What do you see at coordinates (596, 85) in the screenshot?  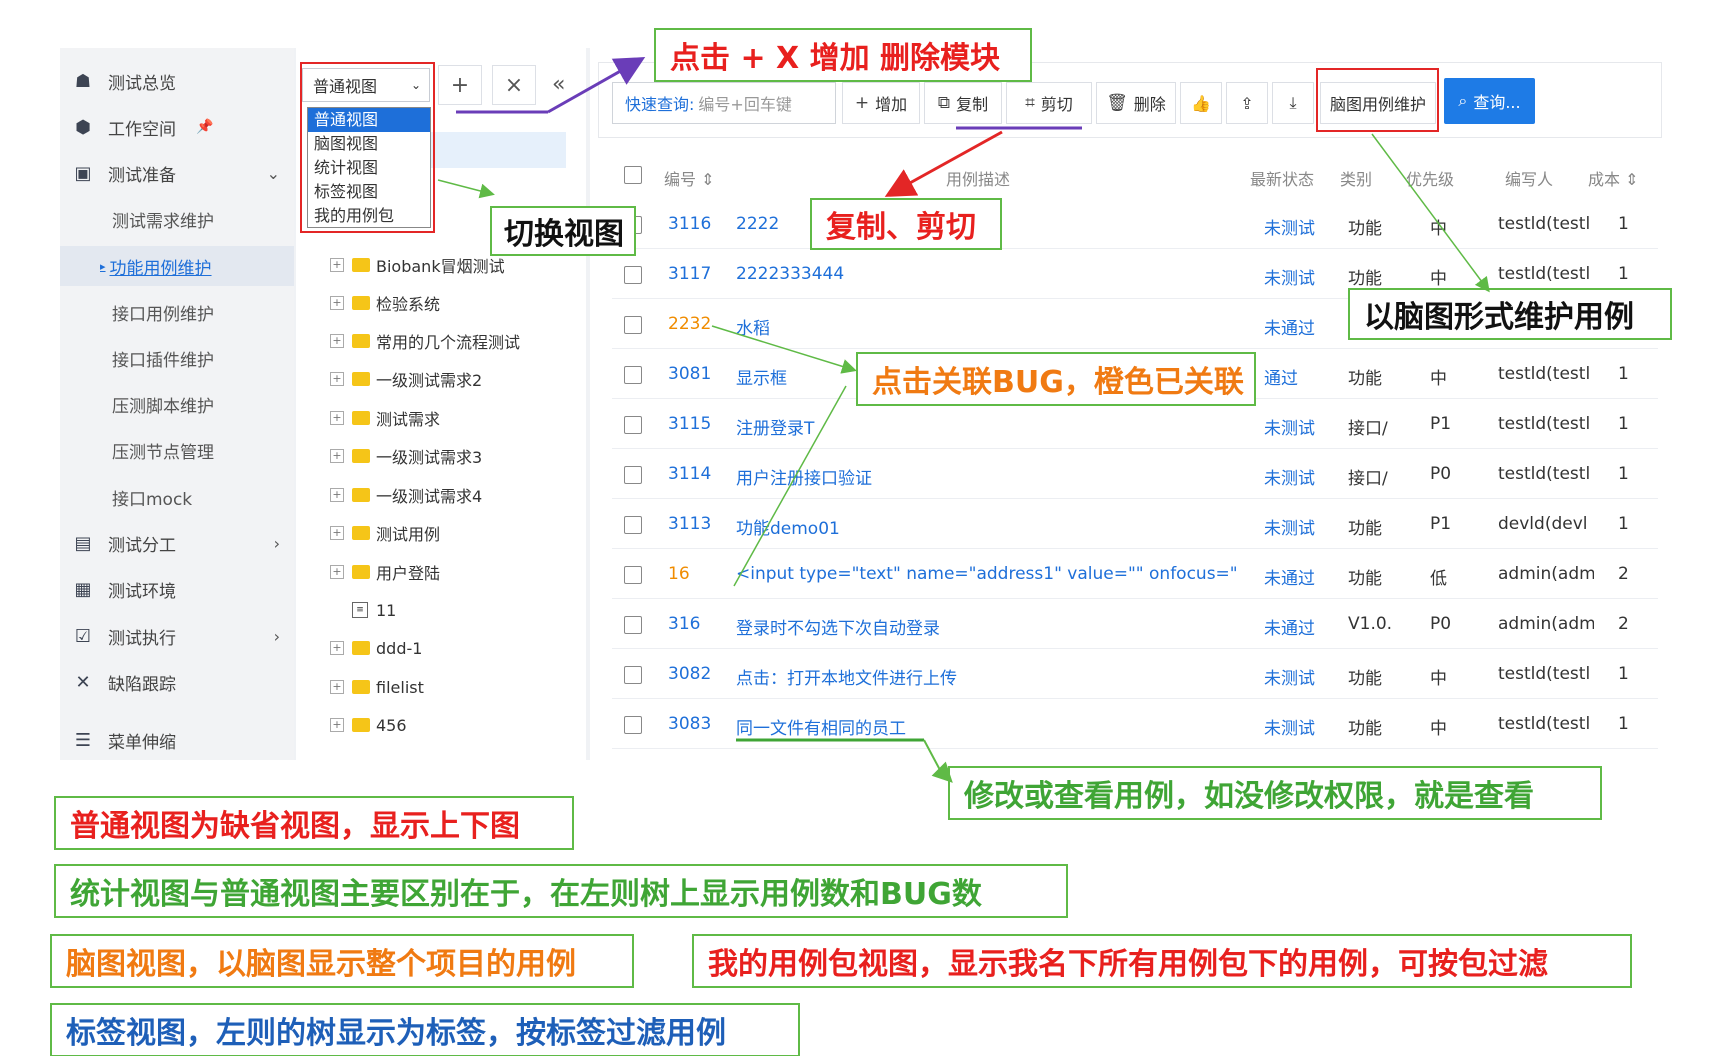 I see `arrow-add-delete` at bounding box center [596, 85].